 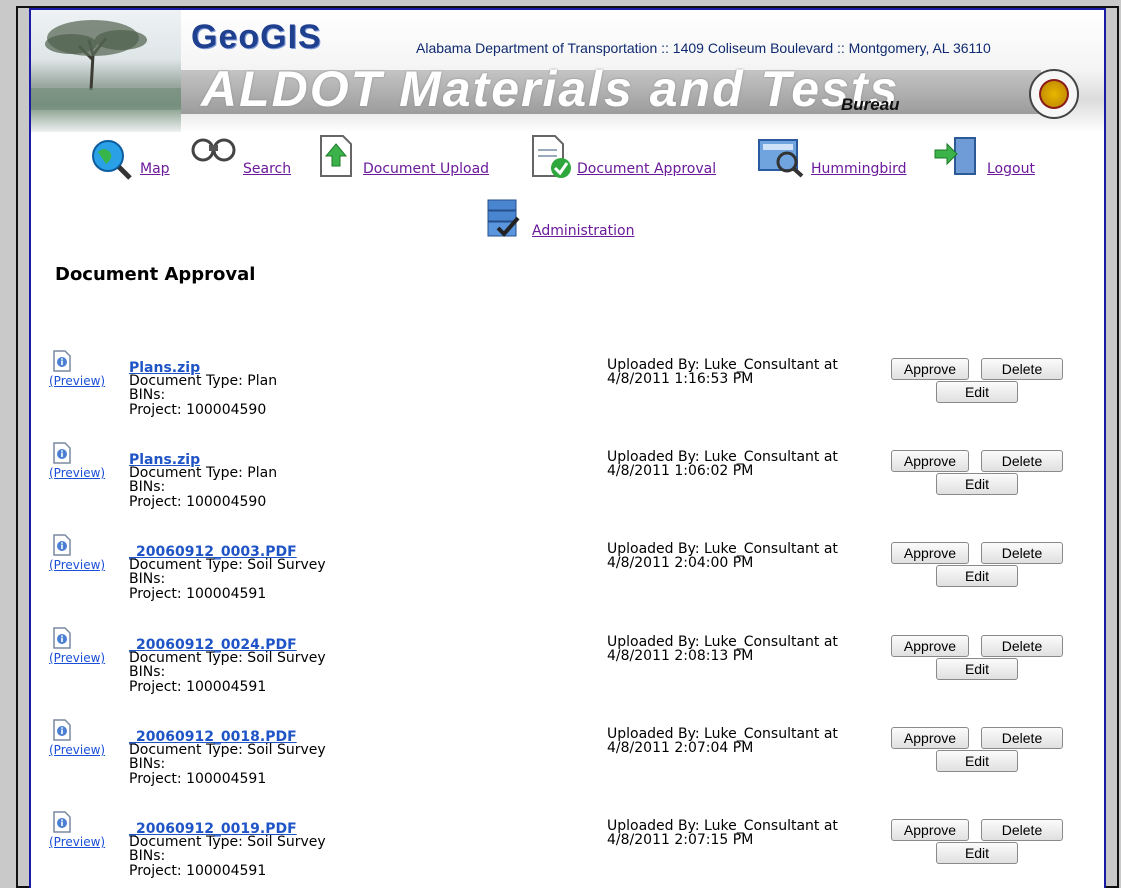 What do you see at coordinates (155, 169) in the screenshot?
I see `nav-map: Map` at bounding box center [155, 169].